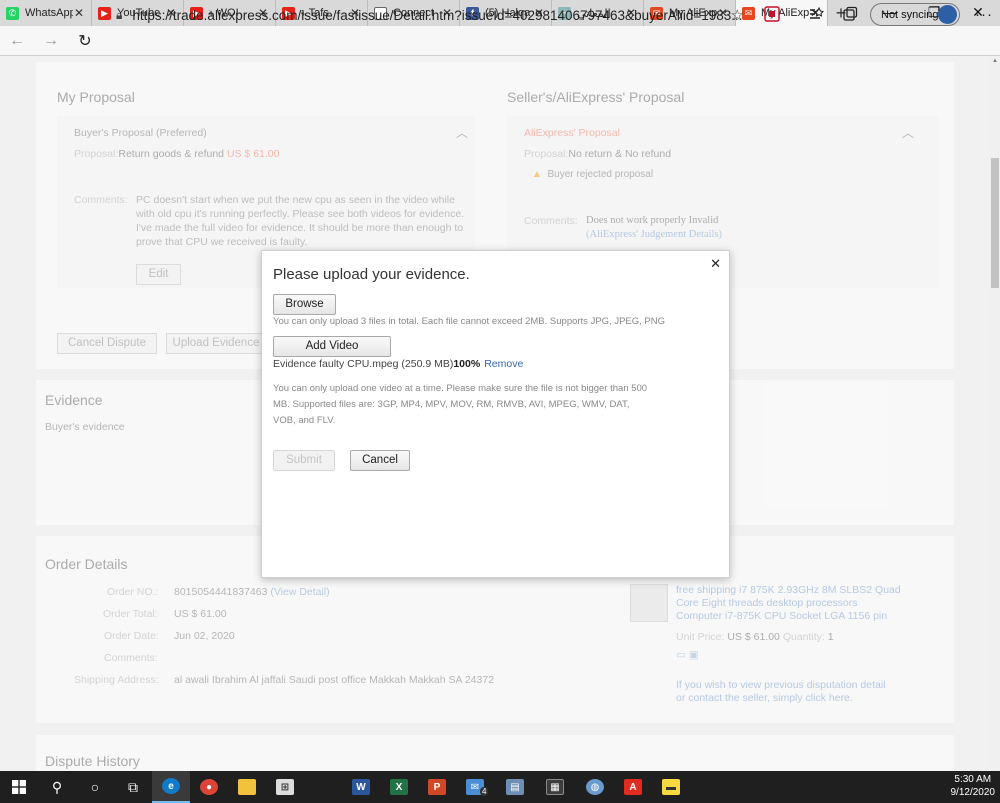 The image size is (1000, 803). What do you see at coordinates (595, 787) in the screenshot?
I see `network-app-icon: ◍` at bounding box center [595, 787].